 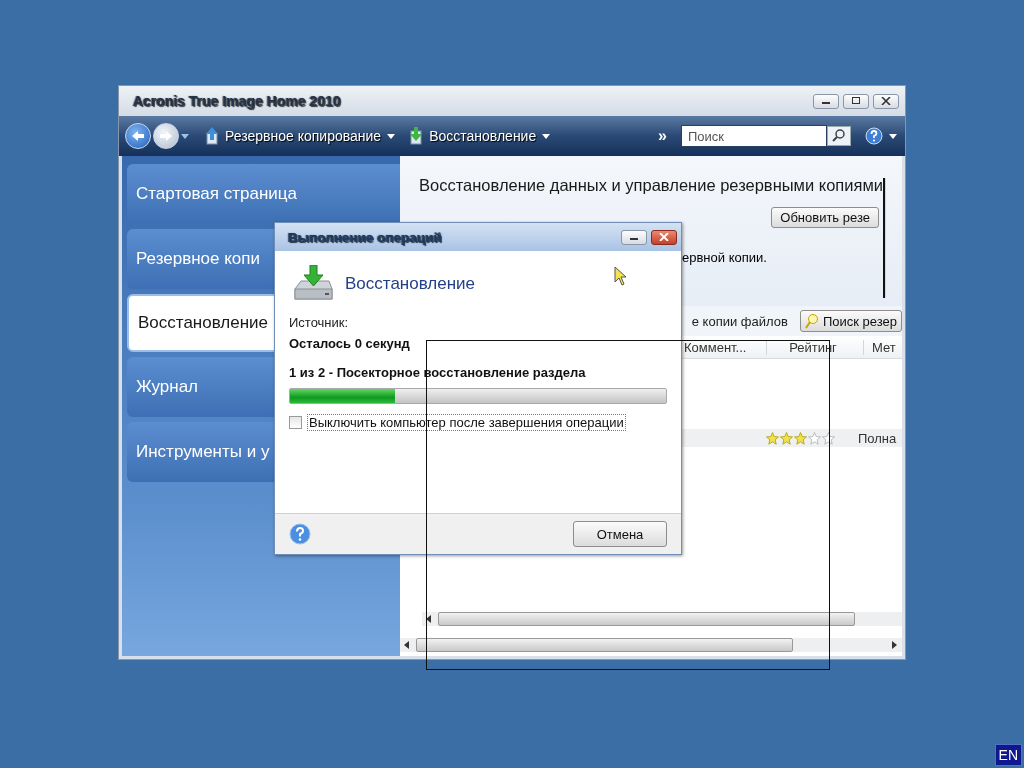 I want to click on help-icon, so click(x=874, y=136).